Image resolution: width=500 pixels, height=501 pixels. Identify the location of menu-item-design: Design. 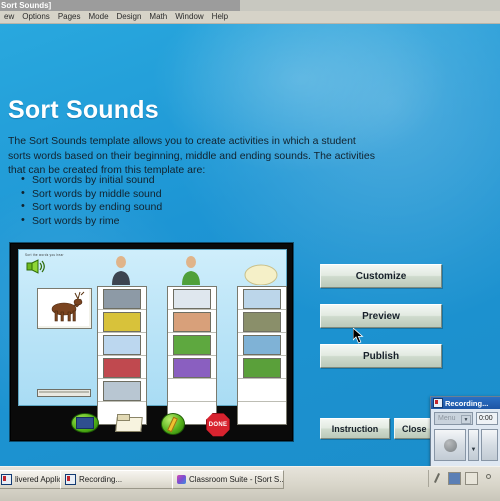
(129, 17).